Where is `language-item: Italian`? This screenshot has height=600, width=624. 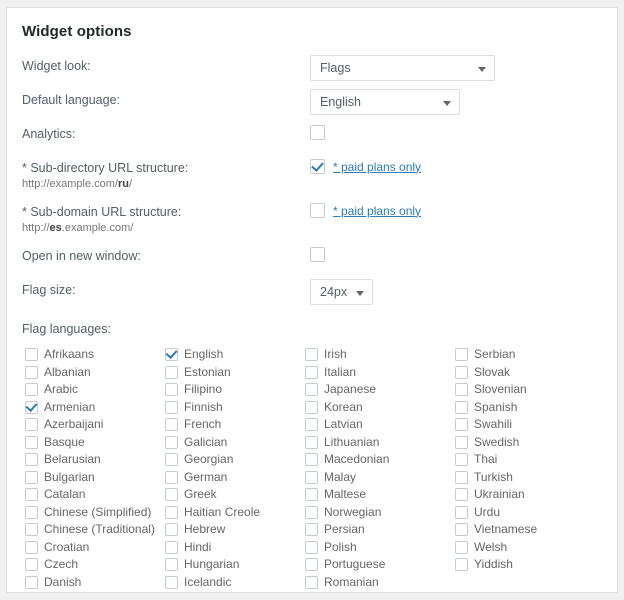 language-item: Italian is located at coordinates (347, 373).